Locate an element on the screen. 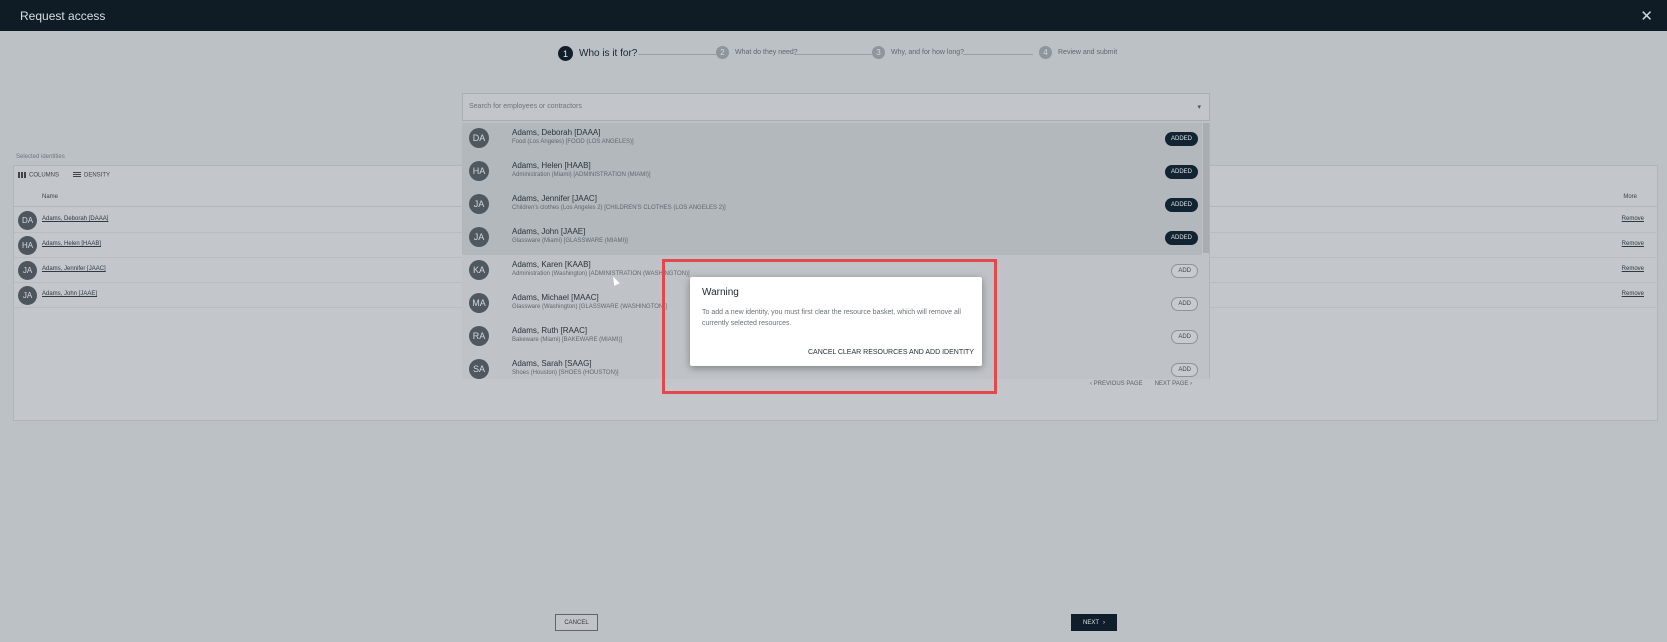  option-detail: Shoes (Houston) [SHOES (HOUSTON)] is located at coordinates (565, 373).